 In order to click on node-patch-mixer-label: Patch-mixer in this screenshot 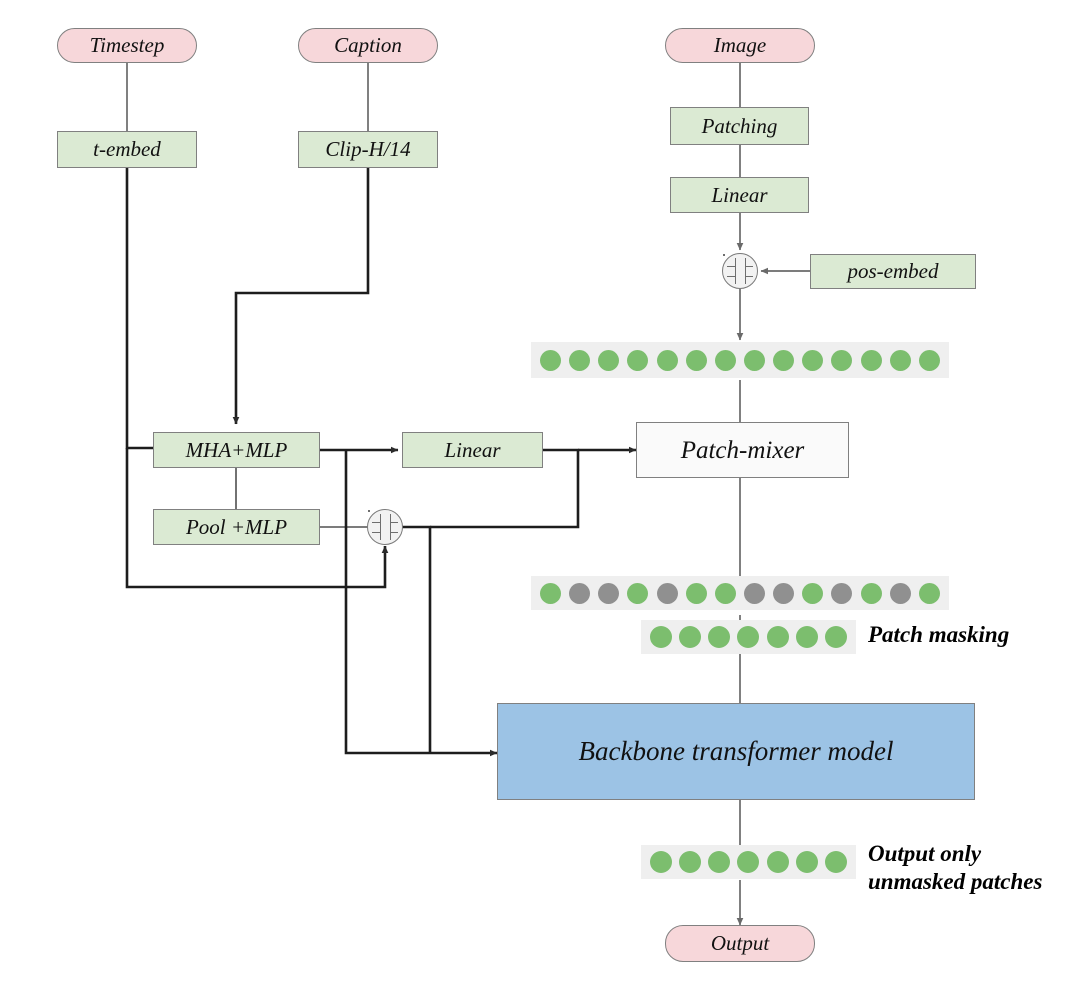, I will do `click(742, 450)`.